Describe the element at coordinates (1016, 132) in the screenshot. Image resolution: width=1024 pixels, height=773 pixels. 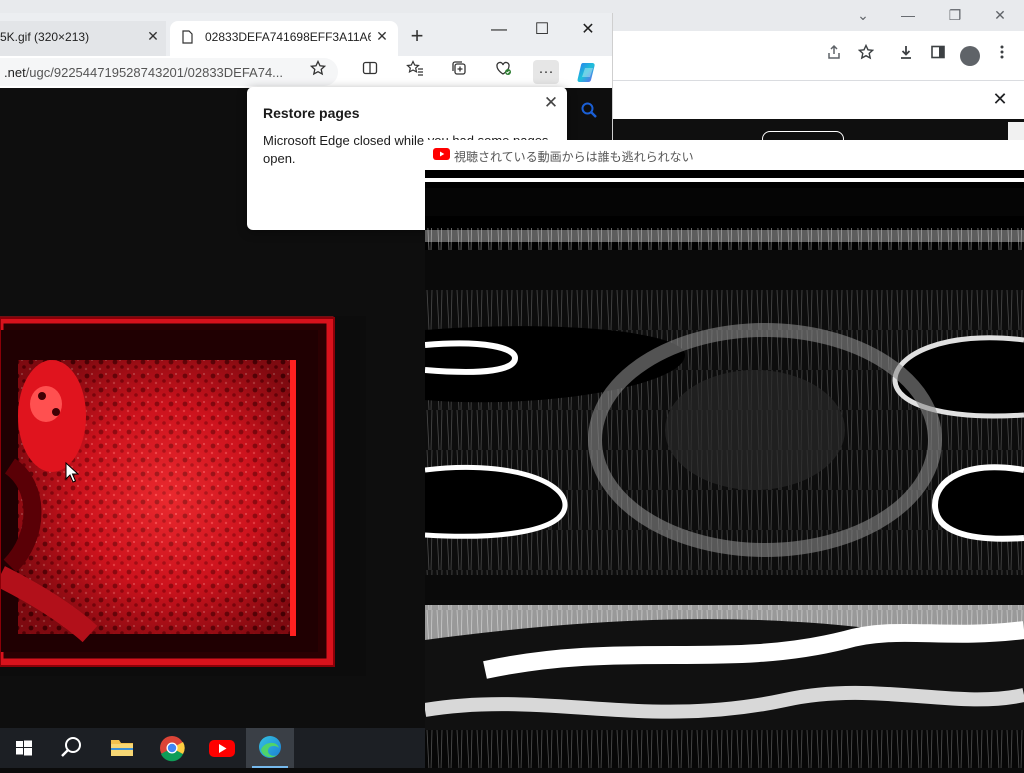
I see `chrome-scrollbar` at that location.